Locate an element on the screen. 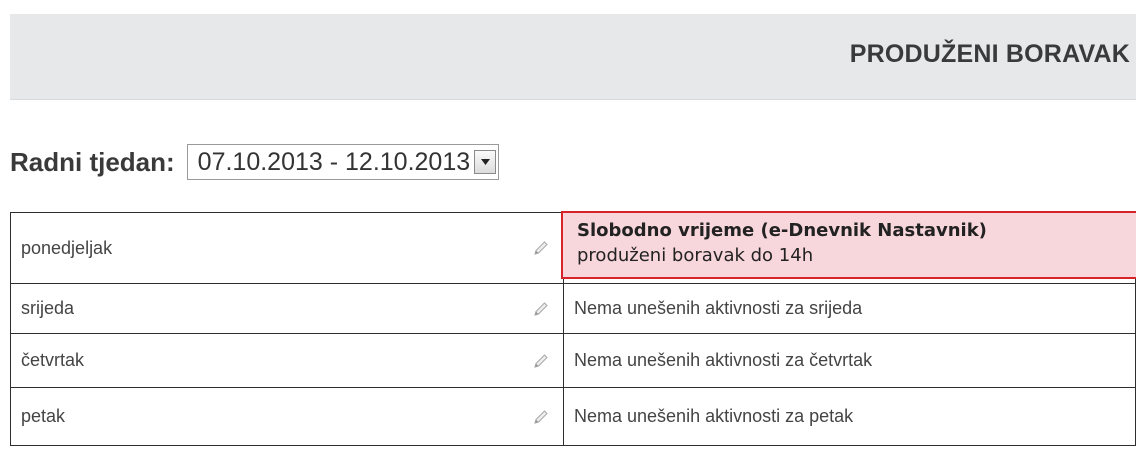 Image resolution: width=1136 pixels, height=468 pixels. day-label: ponedjeljak is located at coordinates (67, 247).